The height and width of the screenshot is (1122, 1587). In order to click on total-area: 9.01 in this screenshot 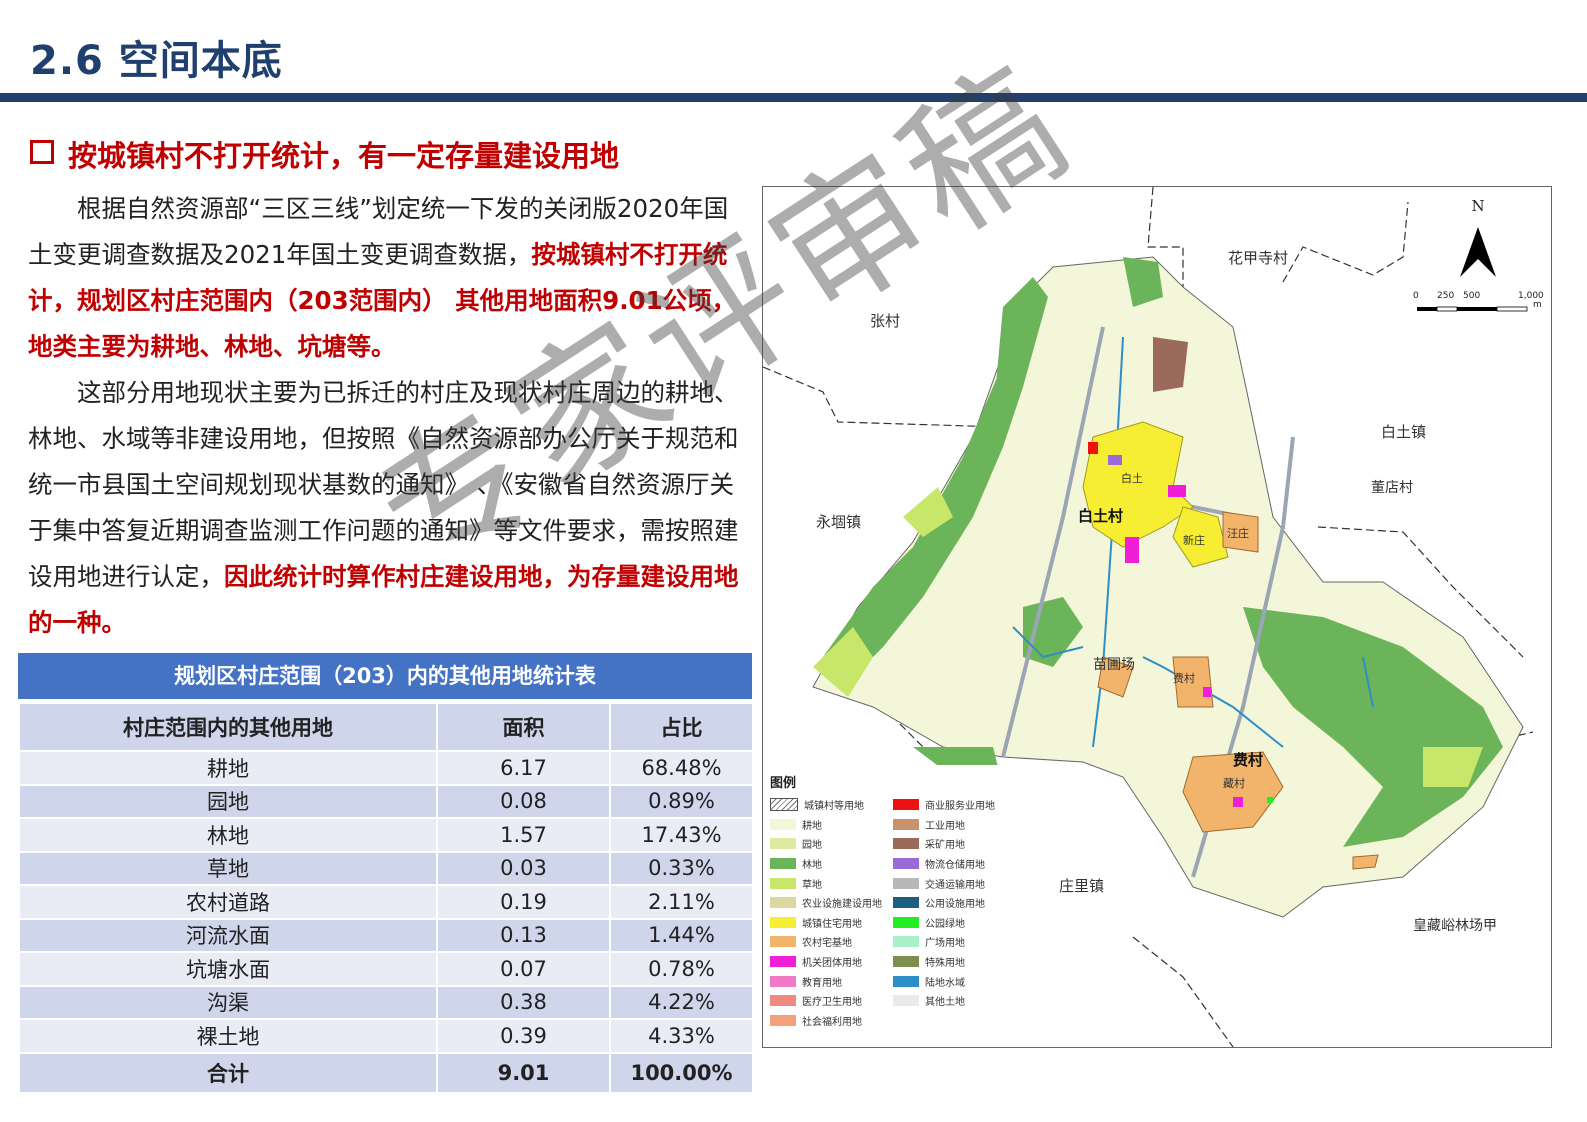, I will do `click(523, 1072)`.